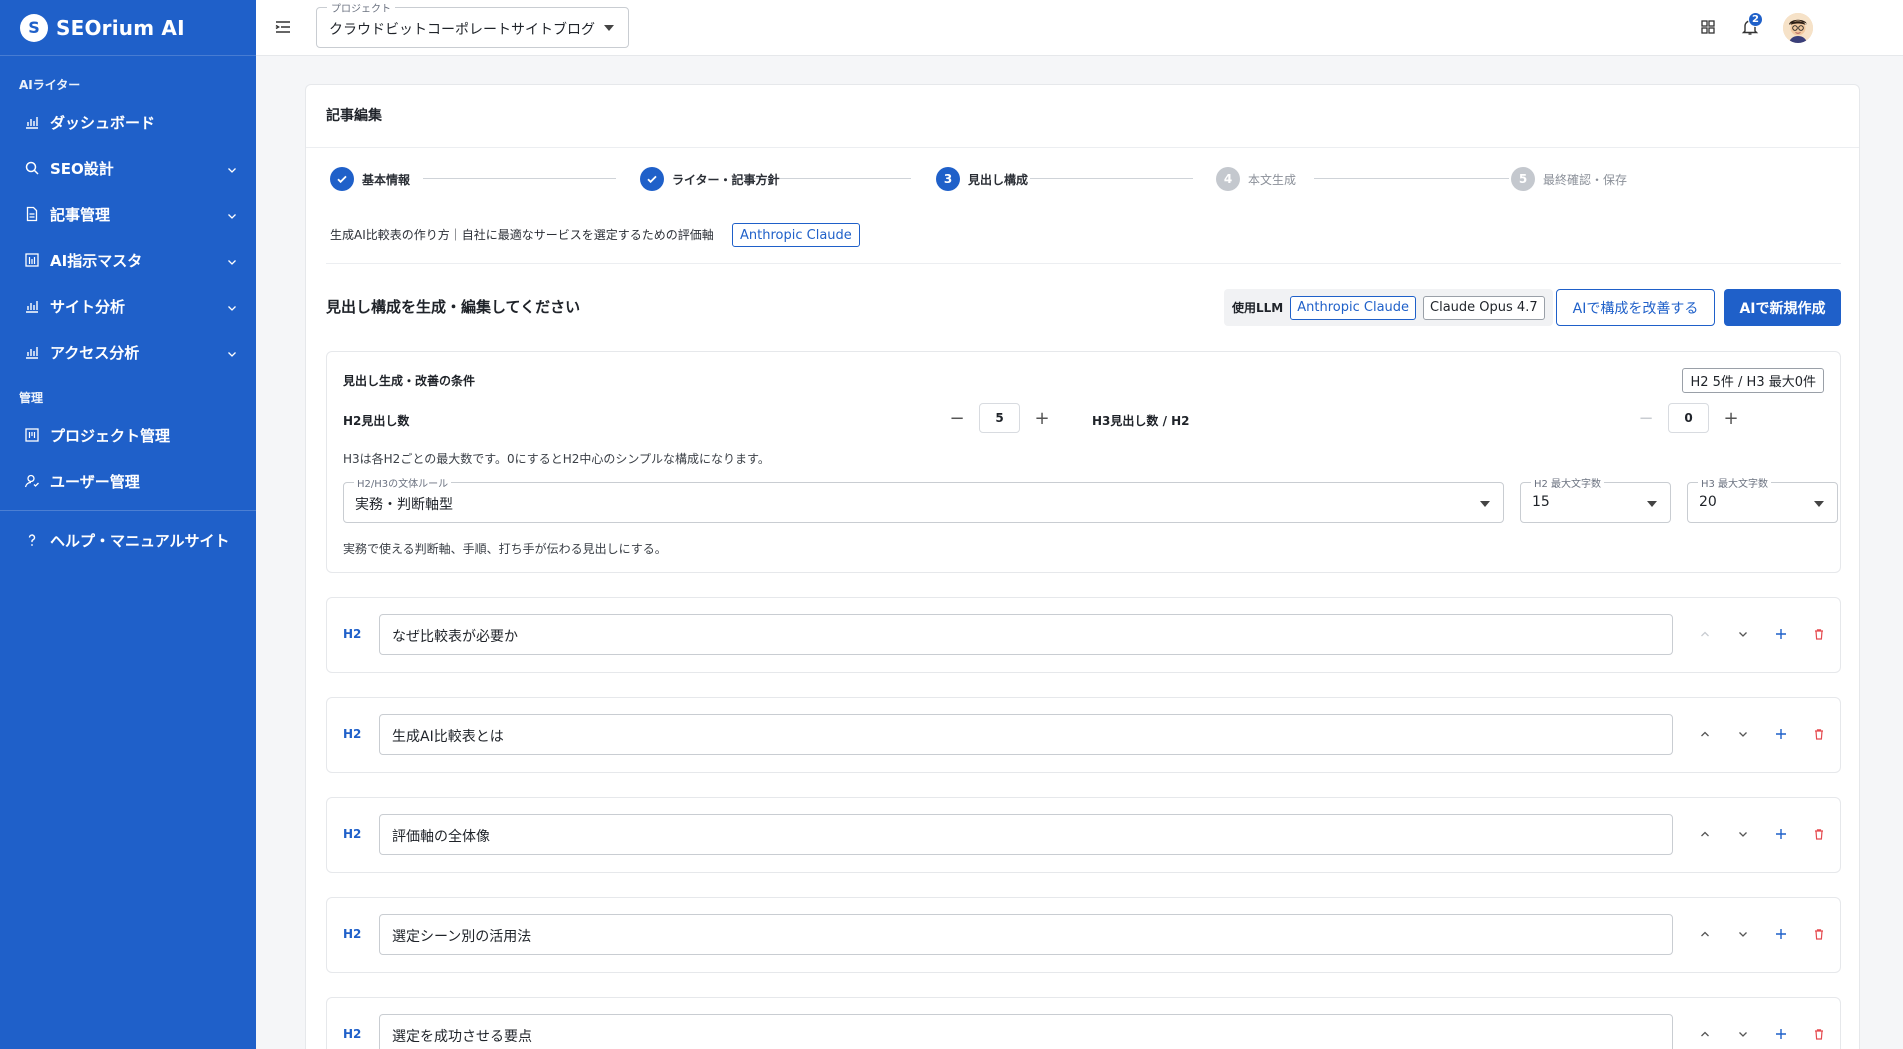 Image resolution: width=1903 pixels, height=1049 pixels. Describe the element at coordinates (1026, 1031) in the screenshot. I see `heading-text-input: 選定を成功させる要点` at that location.